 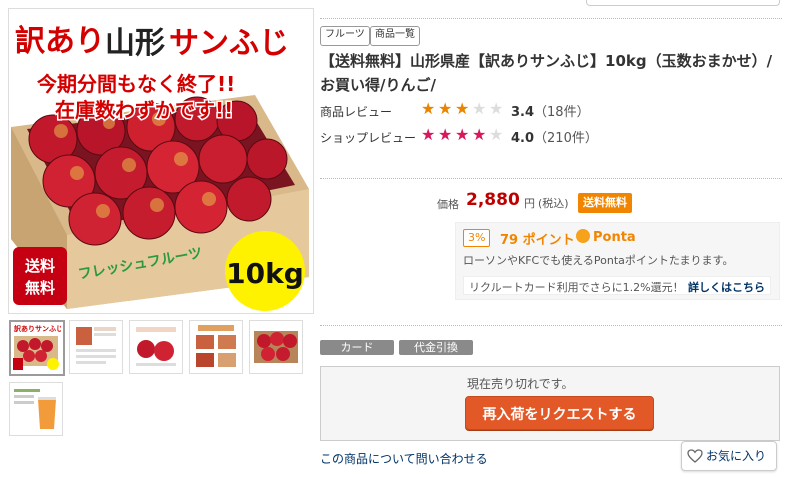 I want to click on favorite-label: お気に入り, so click(x=736, y=456).